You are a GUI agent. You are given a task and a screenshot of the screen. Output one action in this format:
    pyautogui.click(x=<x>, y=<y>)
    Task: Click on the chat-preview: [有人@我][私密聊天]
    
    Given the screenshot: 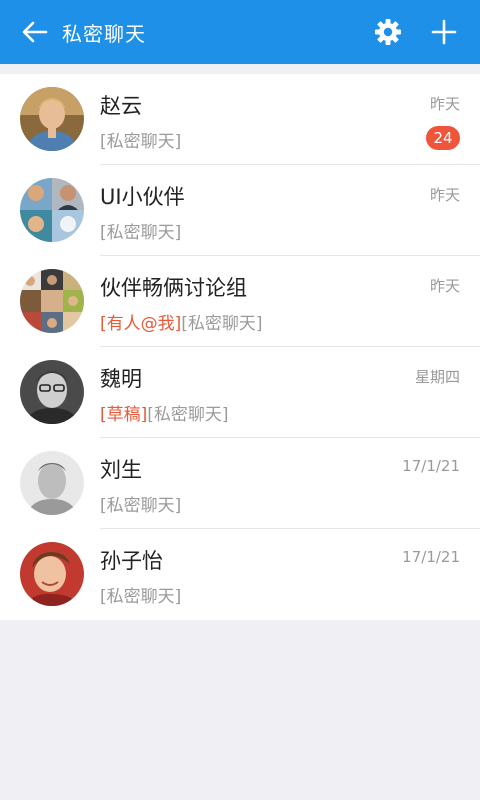 What is the action you would take?
    pyautogui.click(x=181, y=321)
    